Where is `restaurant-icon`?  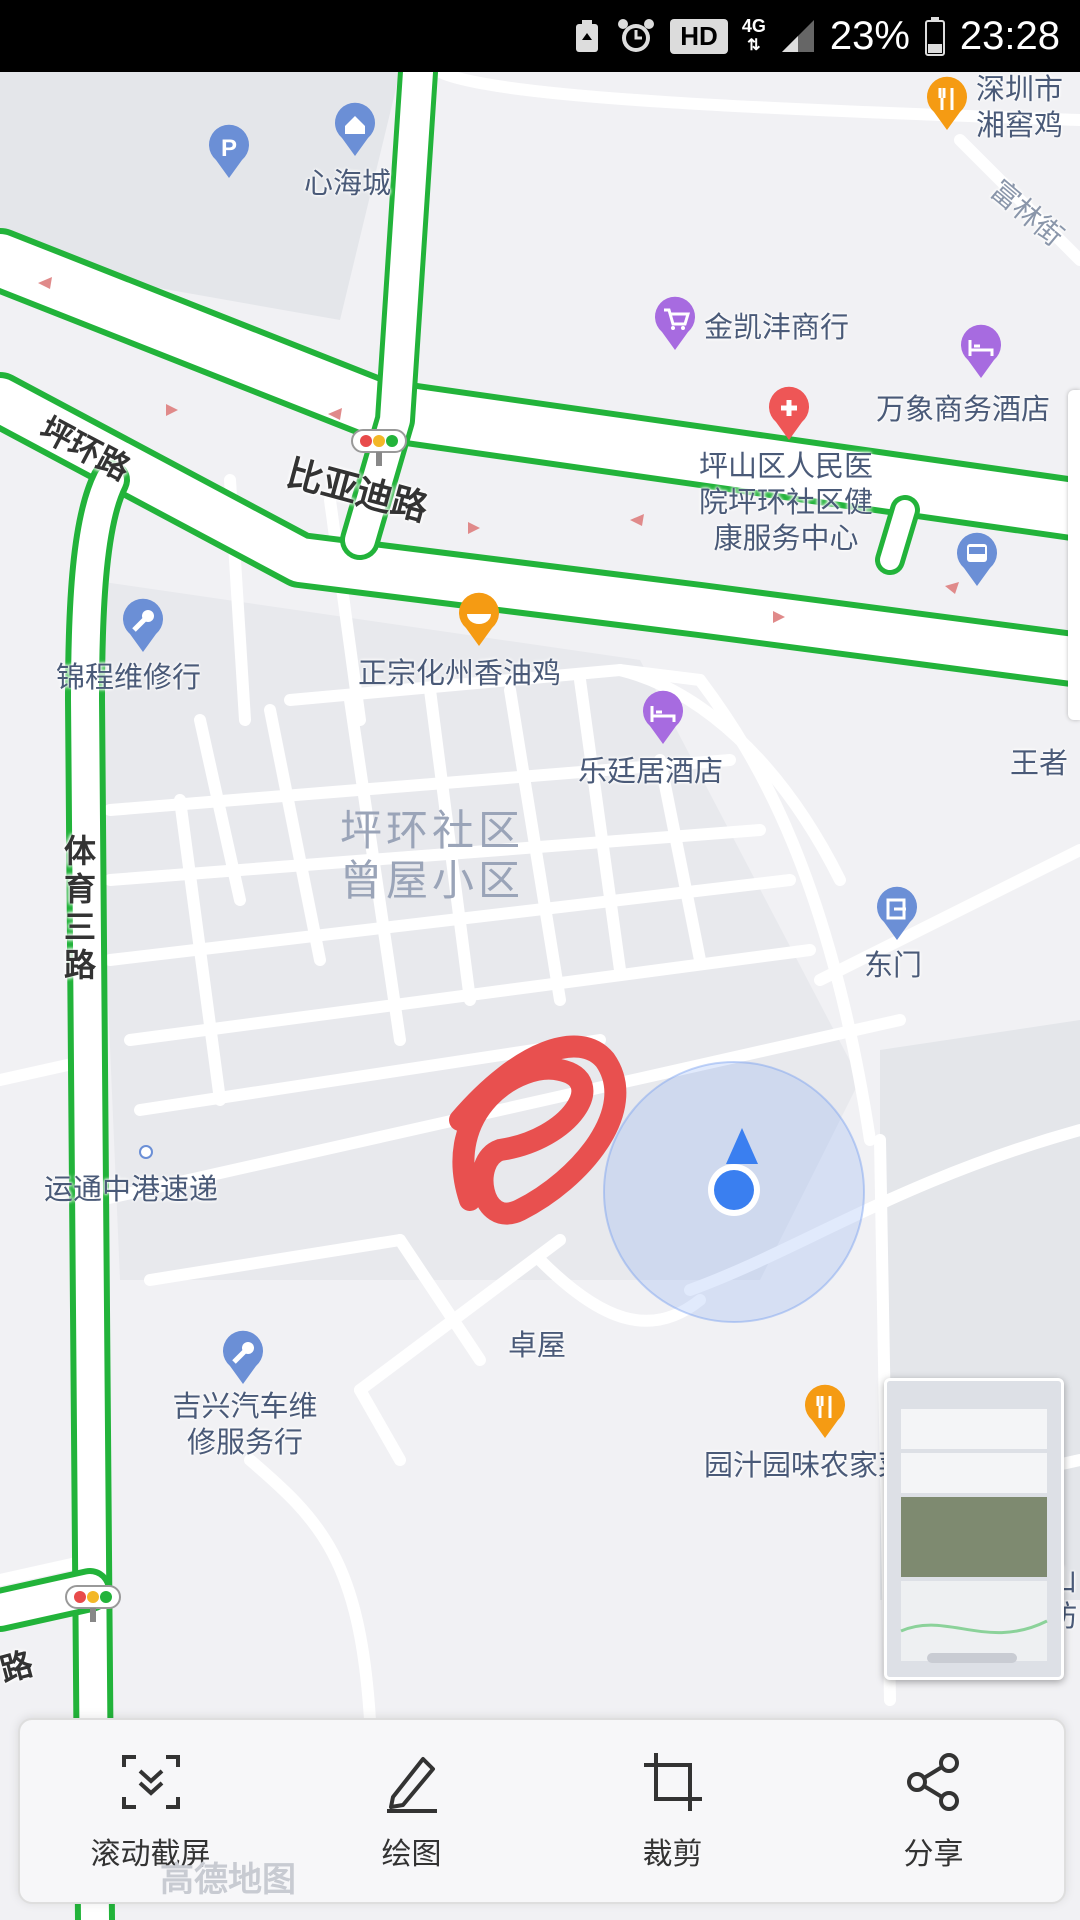
restaurant-icon is located at coordinates (947, 106).